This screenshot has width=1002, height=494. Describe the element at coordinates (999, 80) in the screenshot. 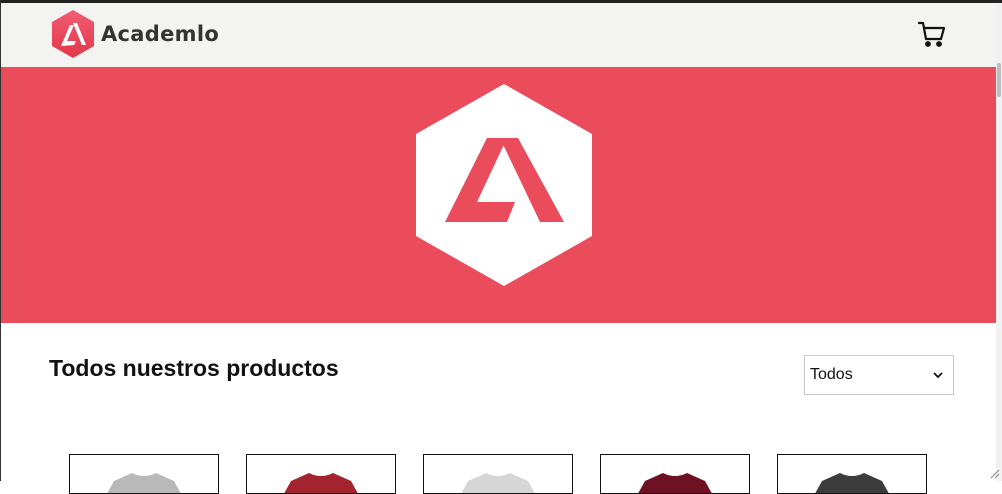

I see `scrollbar-thumb` at that location.